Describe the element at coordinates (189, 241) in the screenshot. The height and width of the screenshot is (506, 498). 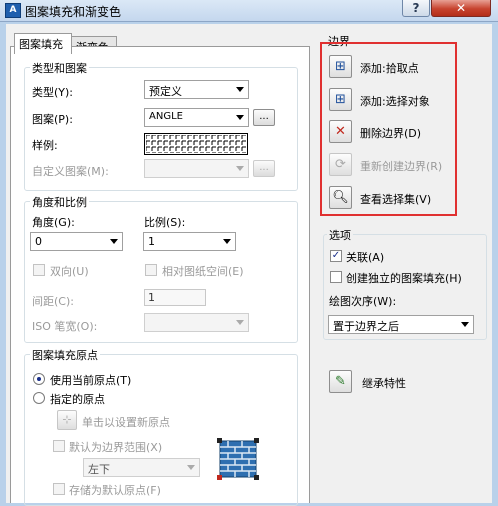
I see `scale-dropdown: 1` at that location.